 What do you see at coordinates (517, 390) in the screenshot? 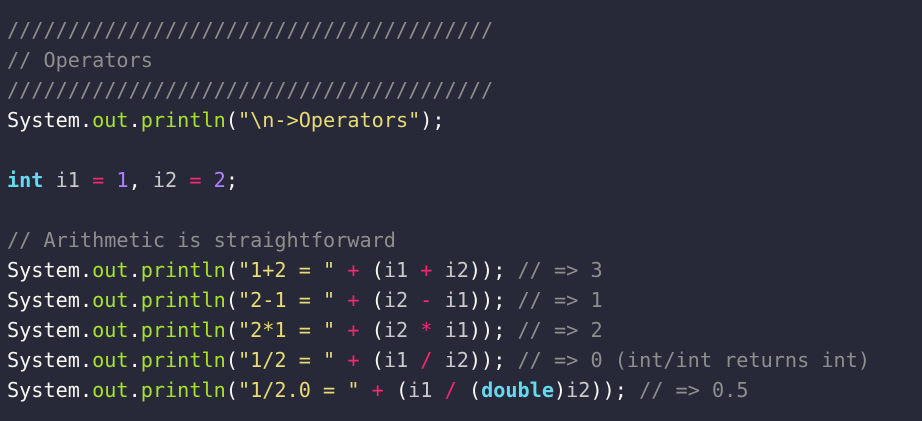
I see `code-token-keyword: double` at bounding box center [517, 390].